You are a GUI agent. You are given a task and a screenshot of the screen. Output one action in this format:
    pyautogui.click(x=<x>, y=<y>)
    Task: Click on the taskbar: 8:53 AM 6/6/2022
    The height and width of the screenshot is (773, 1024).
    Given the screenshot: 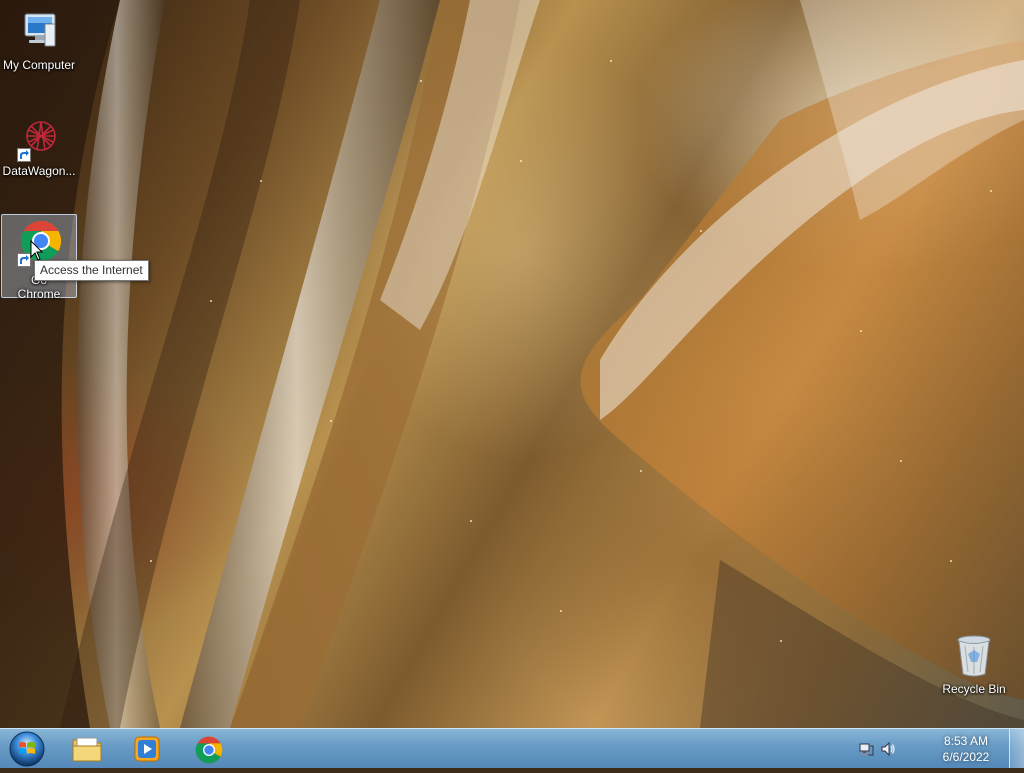 What is the action you would take?
    pyautogui.click(x=512, y=748)
    